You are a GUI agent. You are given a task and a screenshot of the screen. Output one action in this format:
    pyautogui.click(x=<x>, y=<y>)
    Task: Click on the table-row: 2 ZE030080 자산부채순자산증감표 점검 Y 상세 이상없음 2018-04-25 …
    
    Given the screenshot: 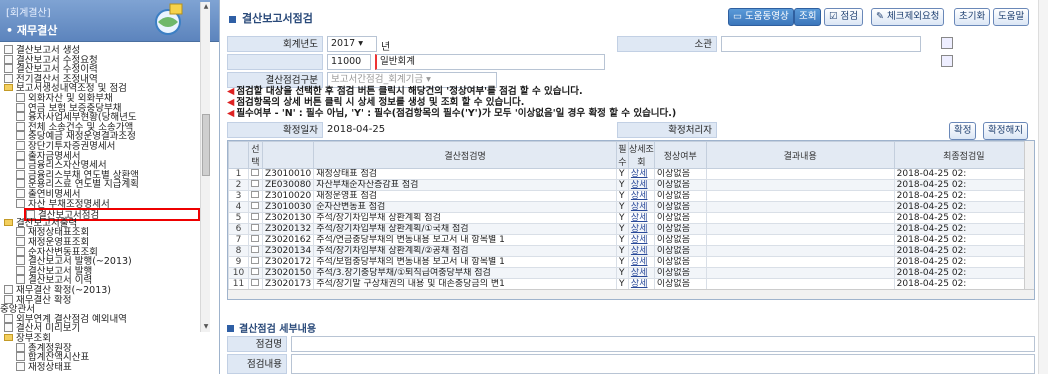 What is the action you would take?
    pyautogui.click(x=631, y=185)
    